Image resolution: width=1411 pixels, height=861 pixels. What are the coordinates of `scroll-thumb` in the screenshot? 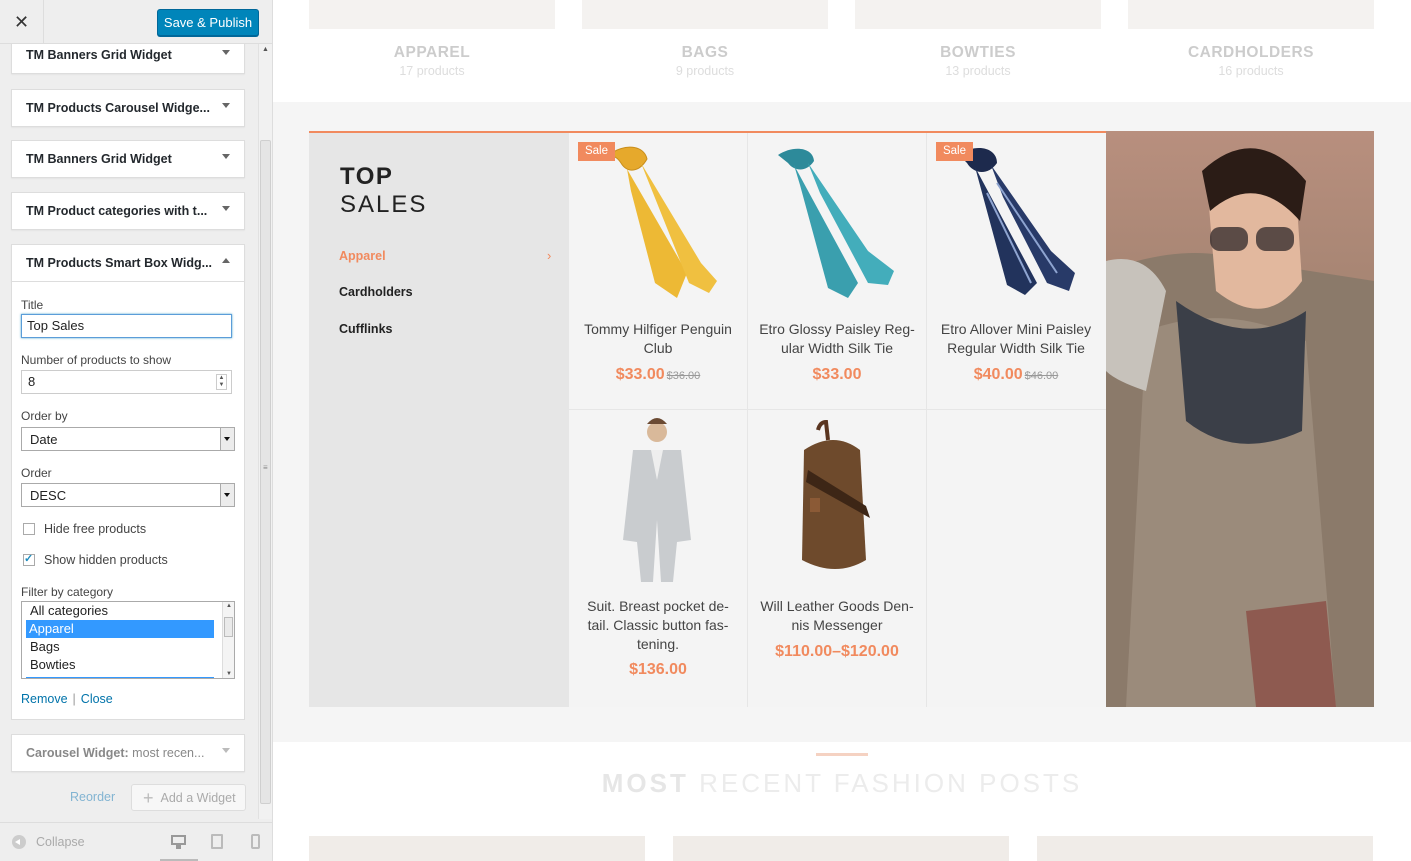 It's located at (228, 627).